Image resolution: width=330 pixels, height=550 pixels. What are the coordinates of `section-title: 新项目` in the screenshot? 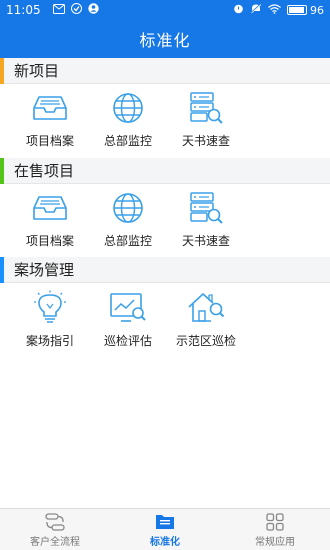 It's located at (37, 71).